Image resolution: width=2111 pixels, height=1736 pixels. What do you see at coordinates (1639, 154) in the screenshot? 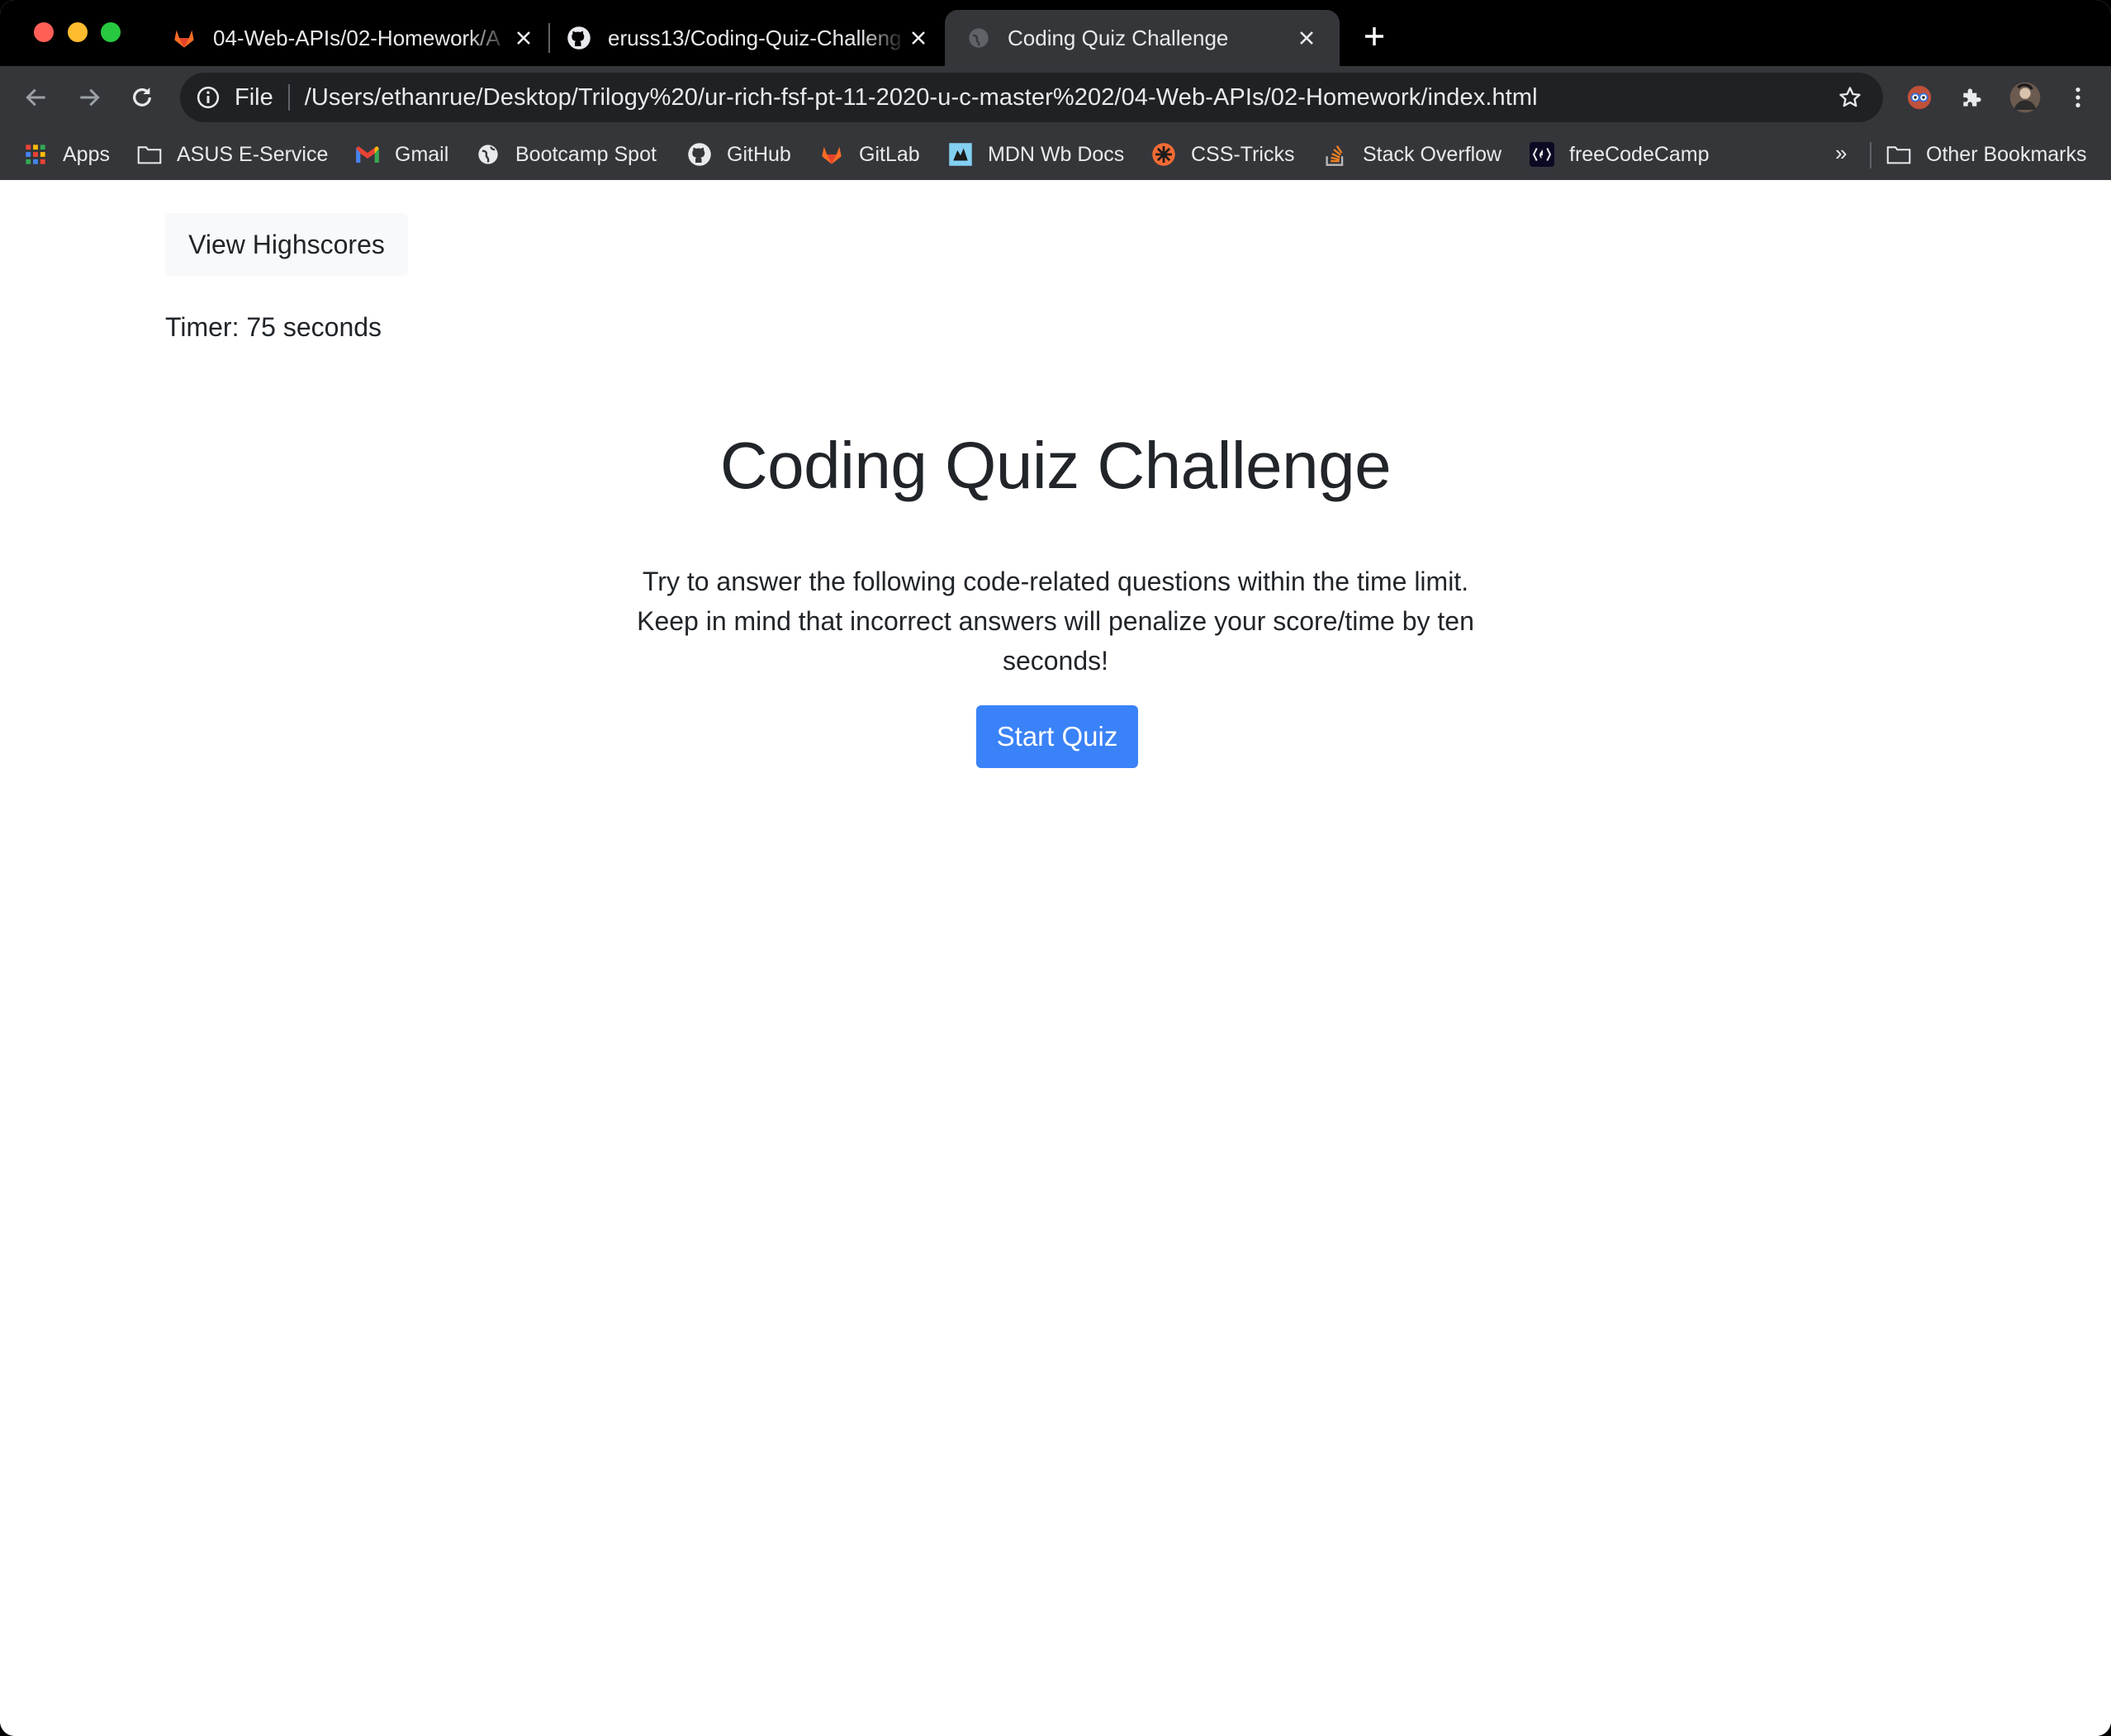
I see `bookmark-label: freeCodeCamp` at bounding box center [1639, 154].